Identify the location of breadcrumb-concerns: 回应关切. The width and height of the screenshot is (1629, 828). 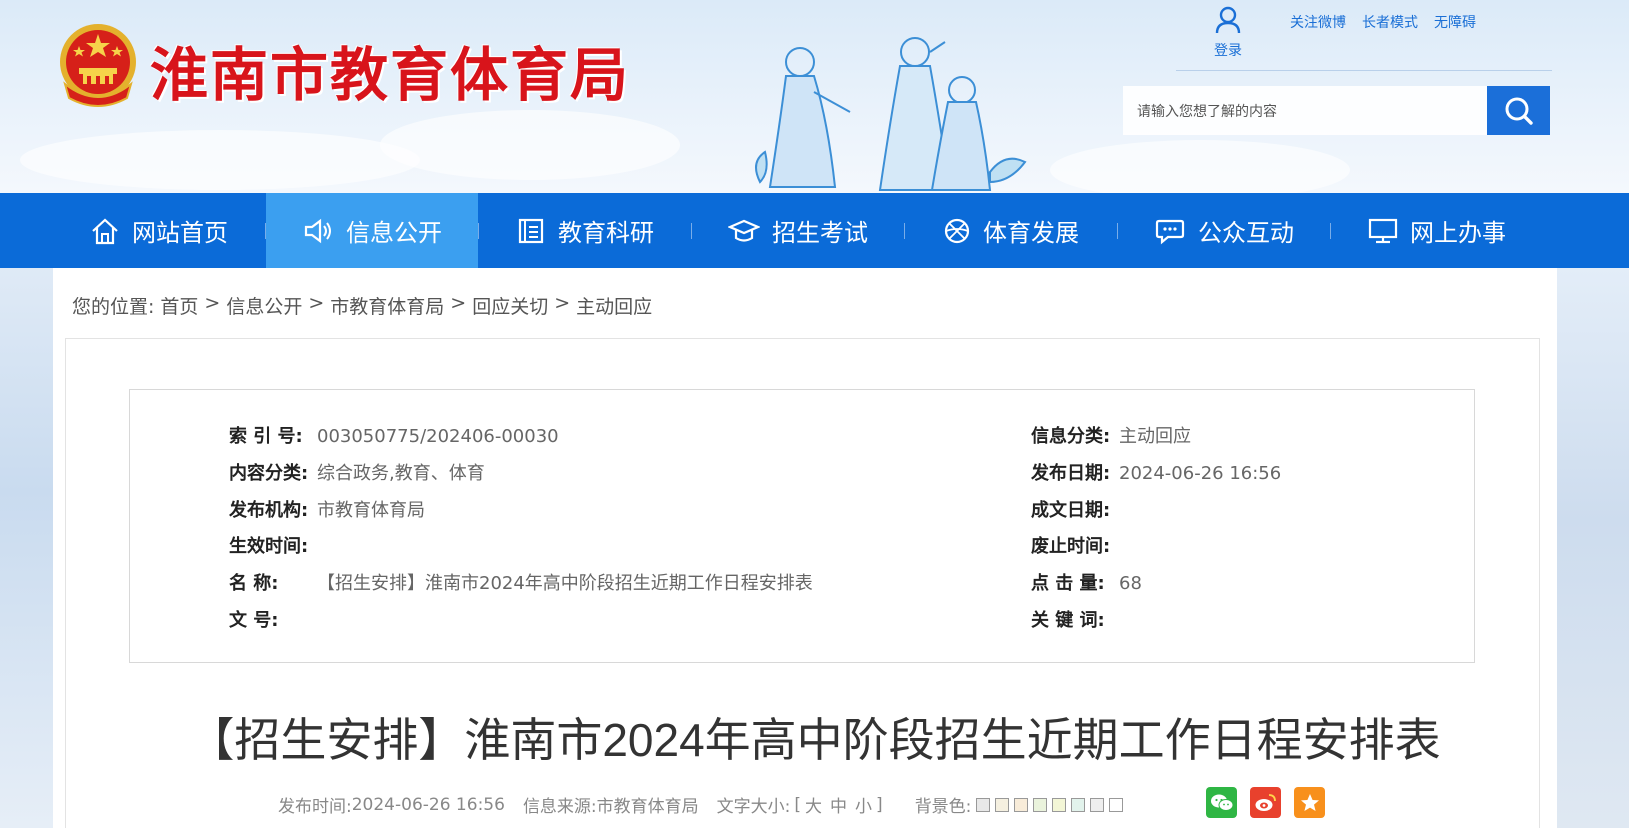
(510, 305).